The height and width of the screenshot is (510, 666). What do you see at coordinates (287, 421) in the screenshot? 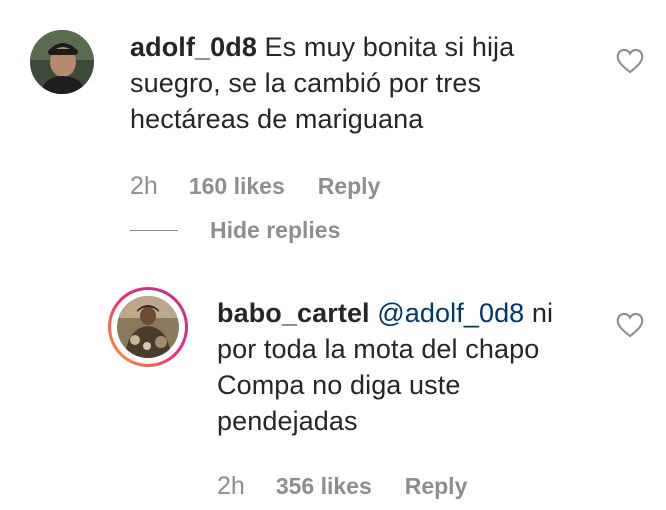
I see `reply-text-line-4: pendejadas` at bounding box center [287, 421].